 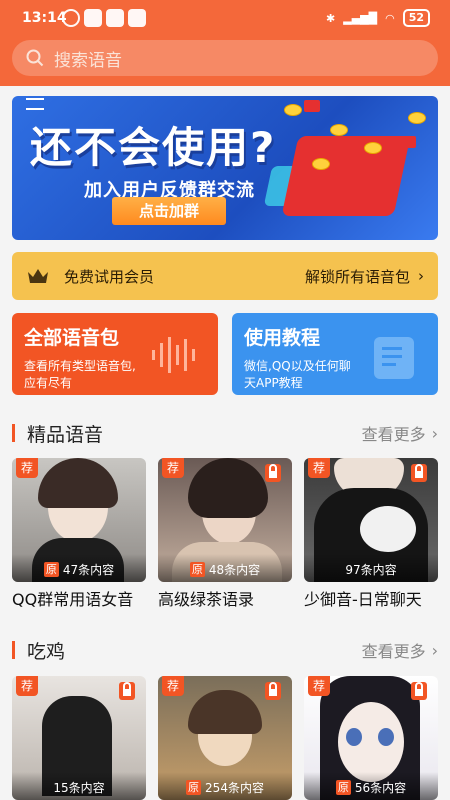 I want to click on content-count: 97条内容, so click(x=371, y=569).